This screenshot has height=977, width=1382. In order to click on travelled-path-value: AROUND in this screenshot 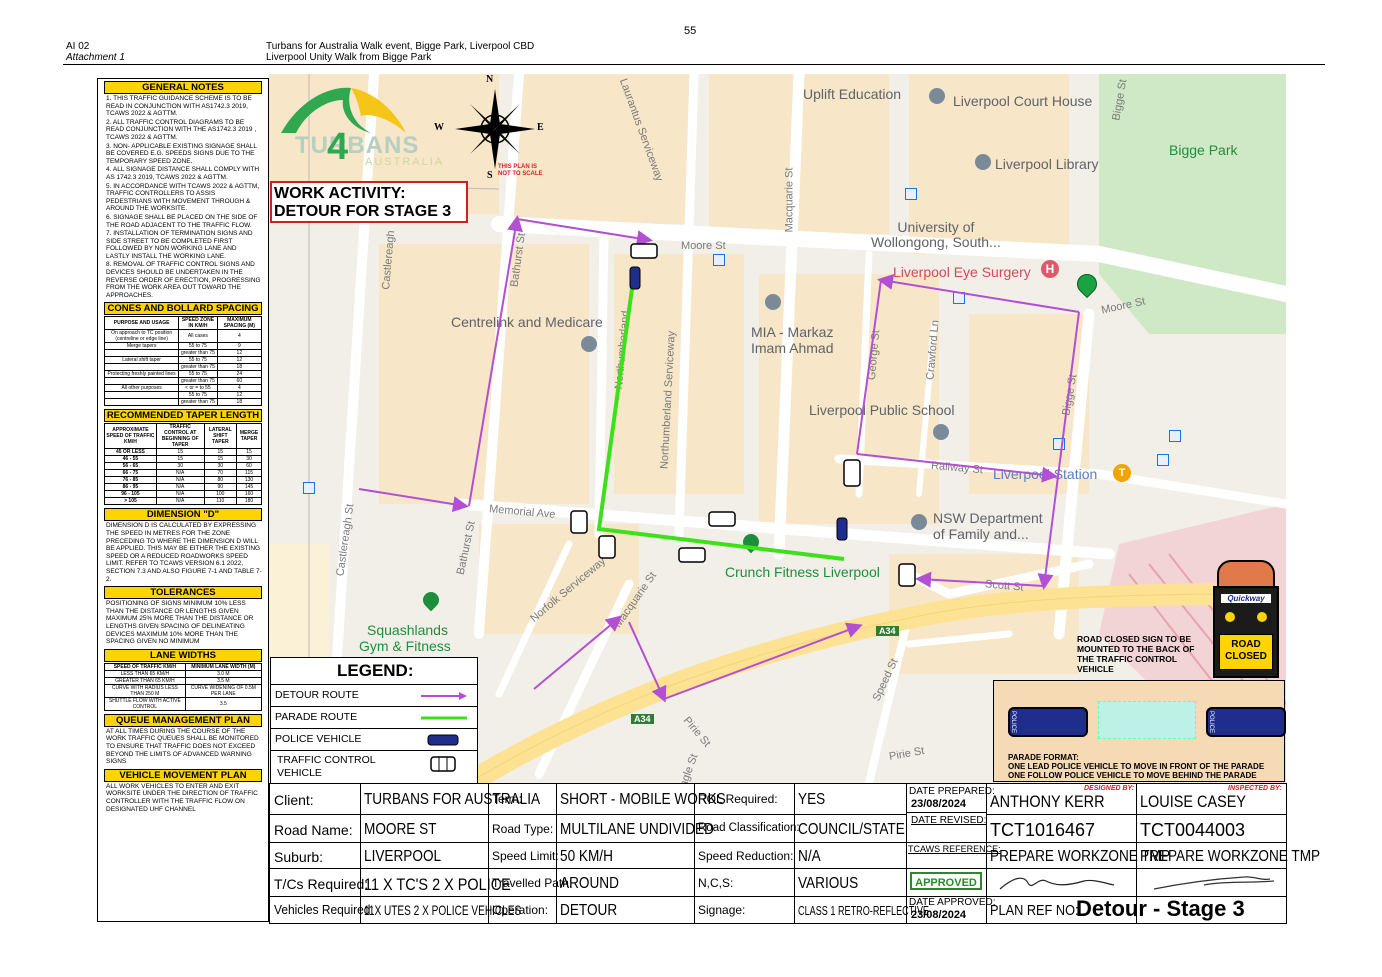, I will do `click(589, 883)`.